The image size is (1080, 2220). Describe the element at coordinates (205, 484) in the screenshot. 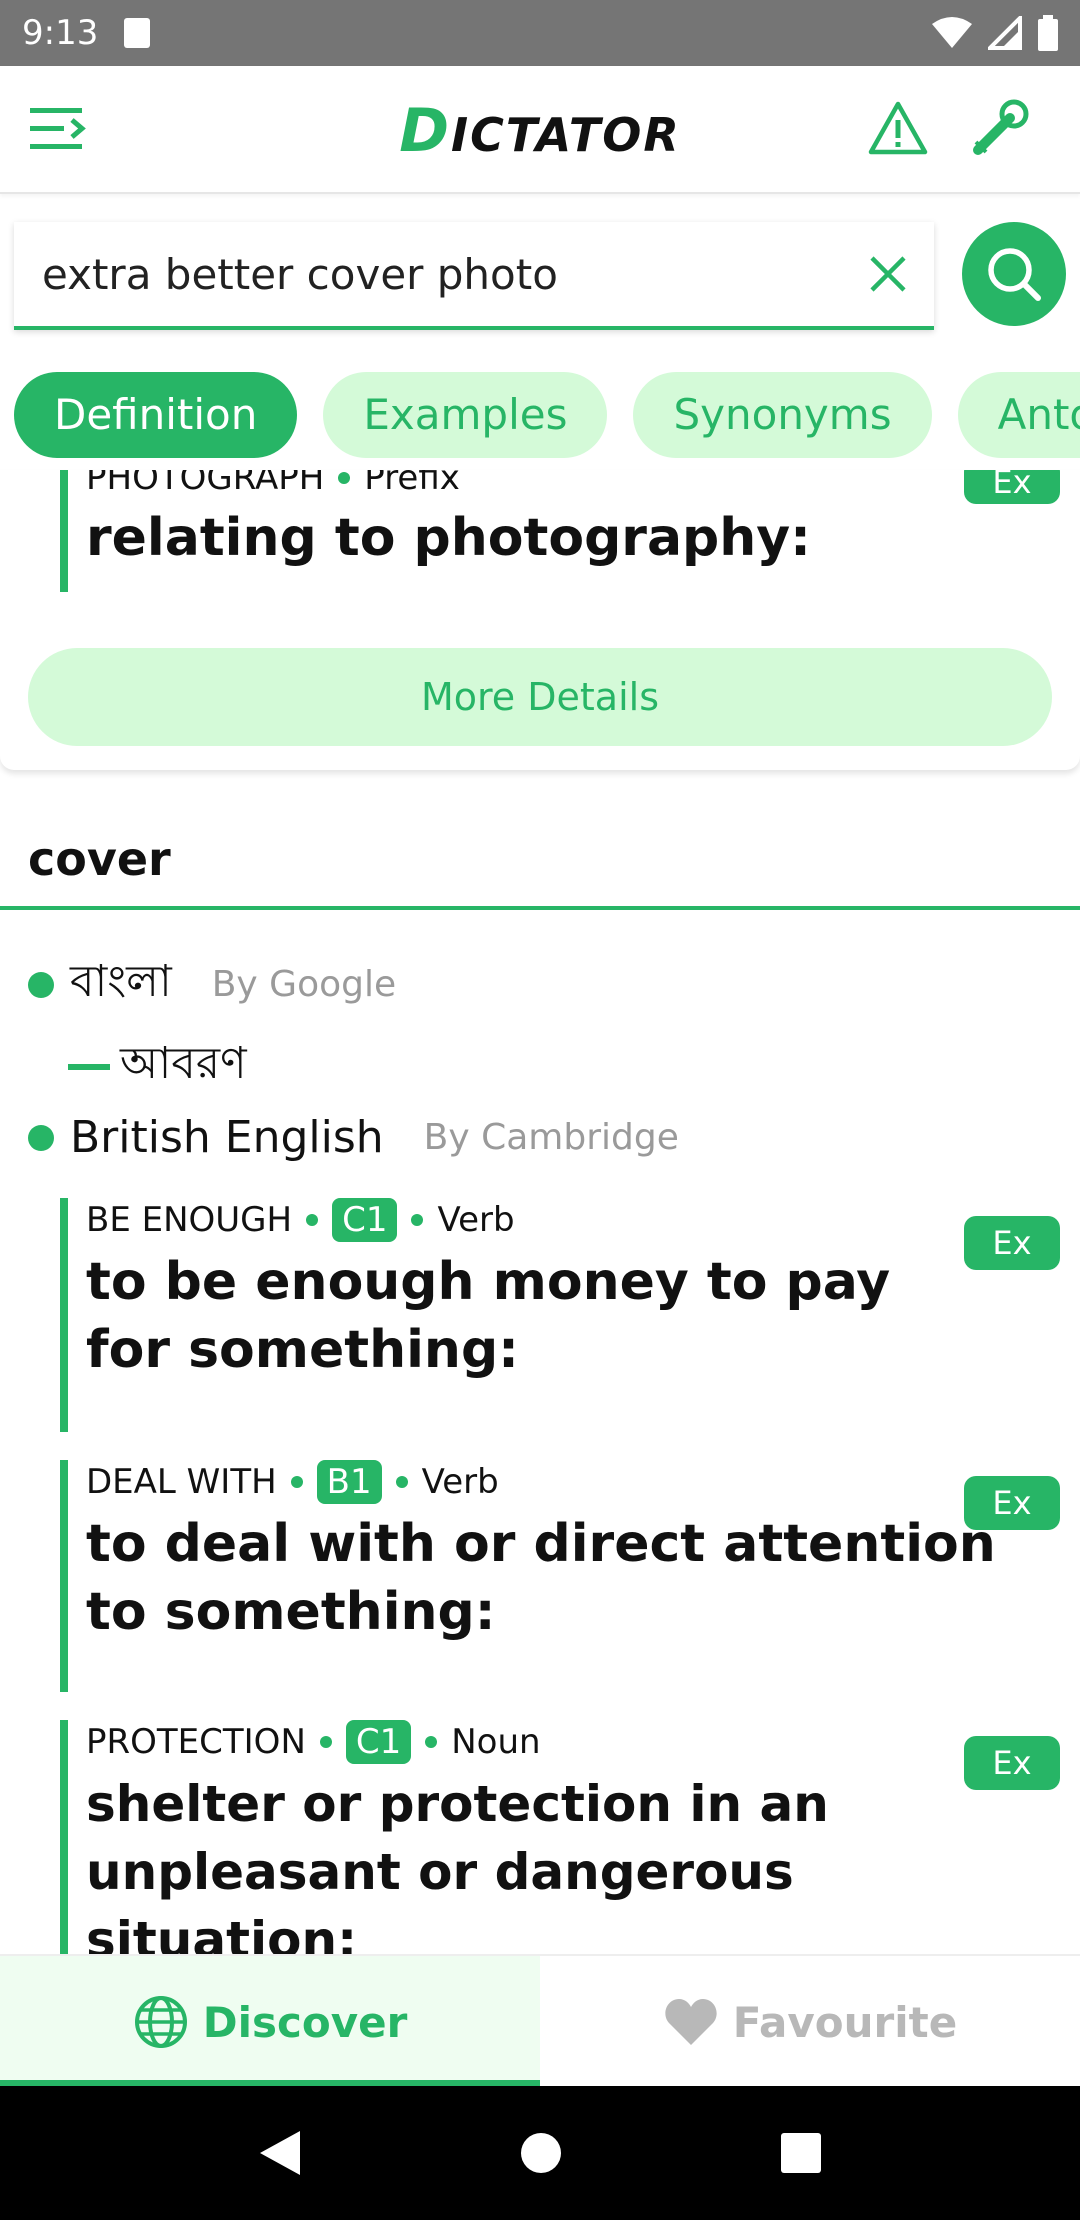

I see `guide-word: PHOTOGRAPH` at that location.